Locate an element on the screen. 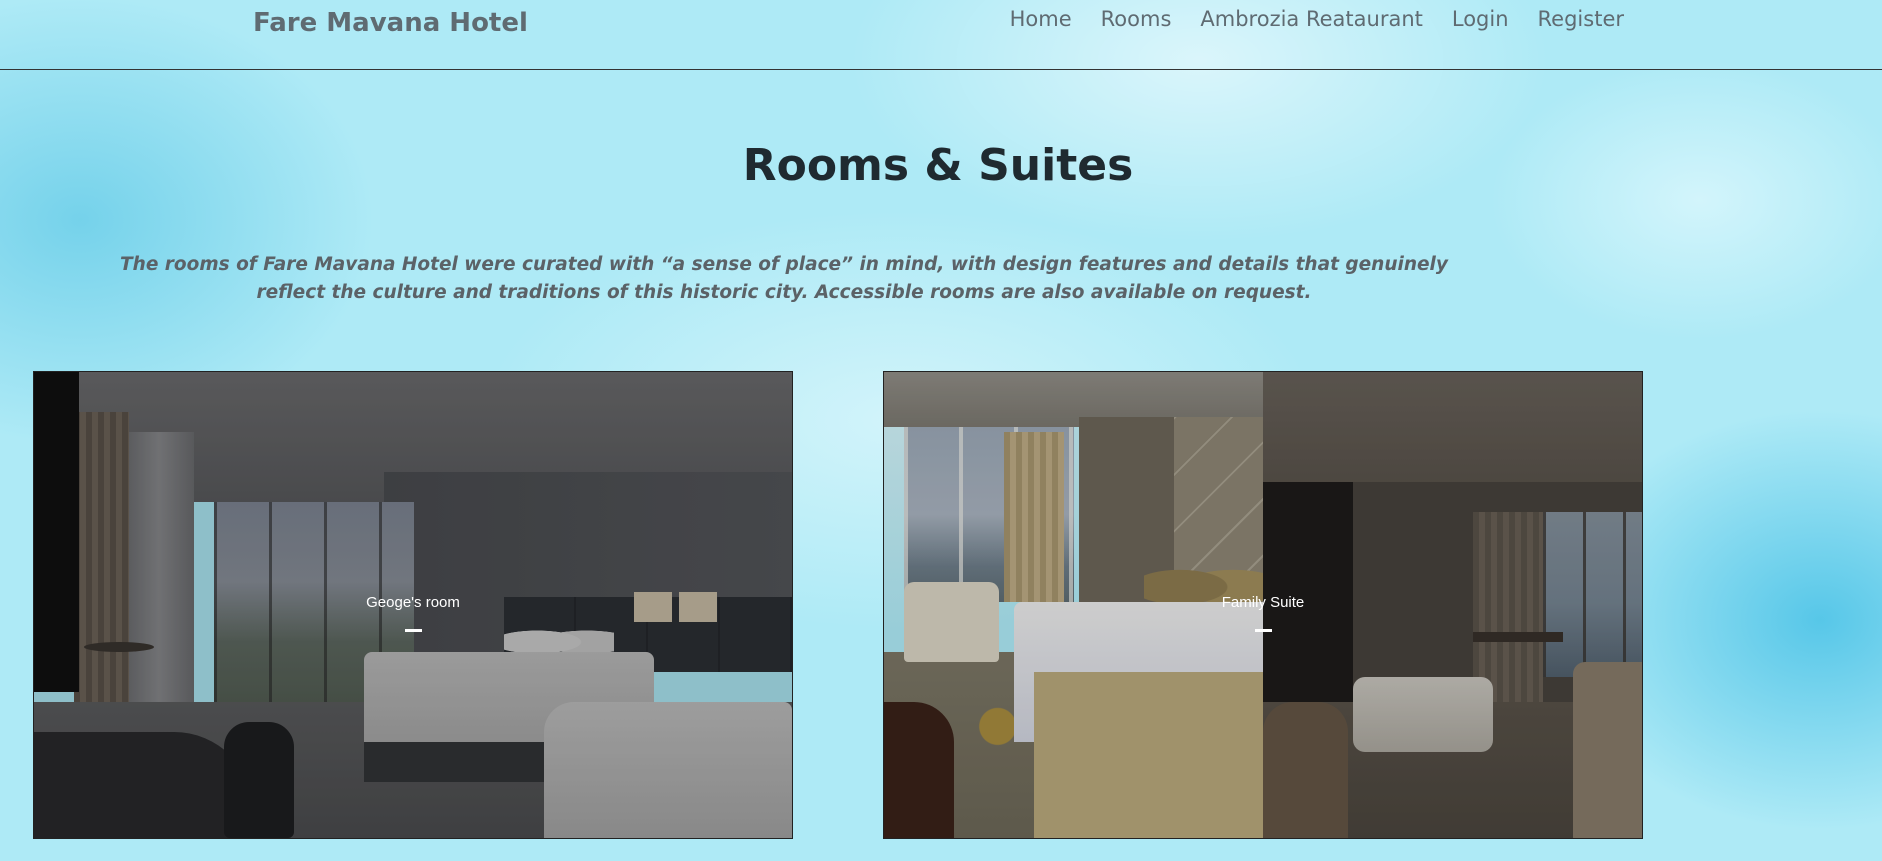 The height and width of the screenshot is (861, 1882). nav-link-login: Login is located at coordinates (1480, 19).